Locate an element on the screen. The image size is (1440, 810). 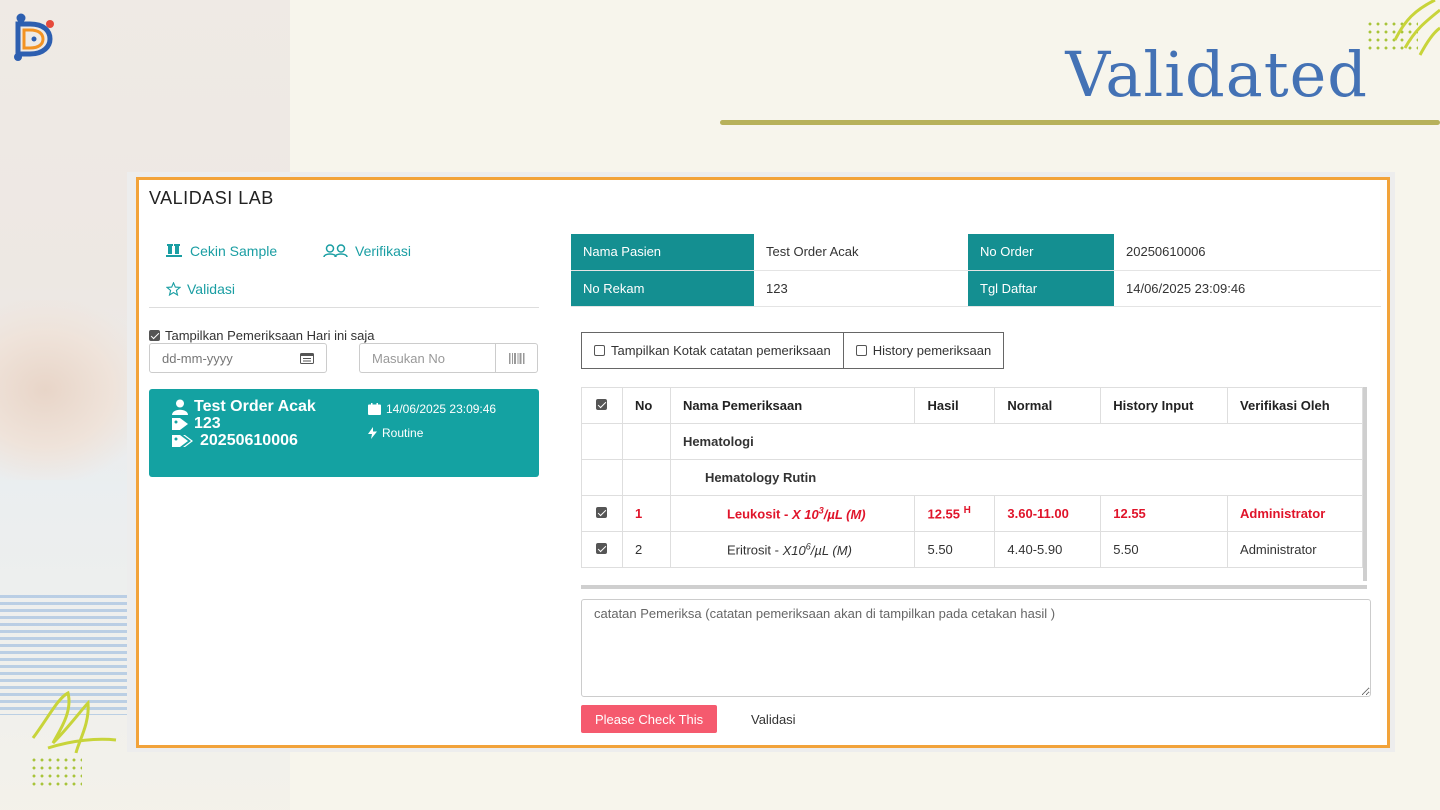
select-all-cell is located at coordinates (602, 405).